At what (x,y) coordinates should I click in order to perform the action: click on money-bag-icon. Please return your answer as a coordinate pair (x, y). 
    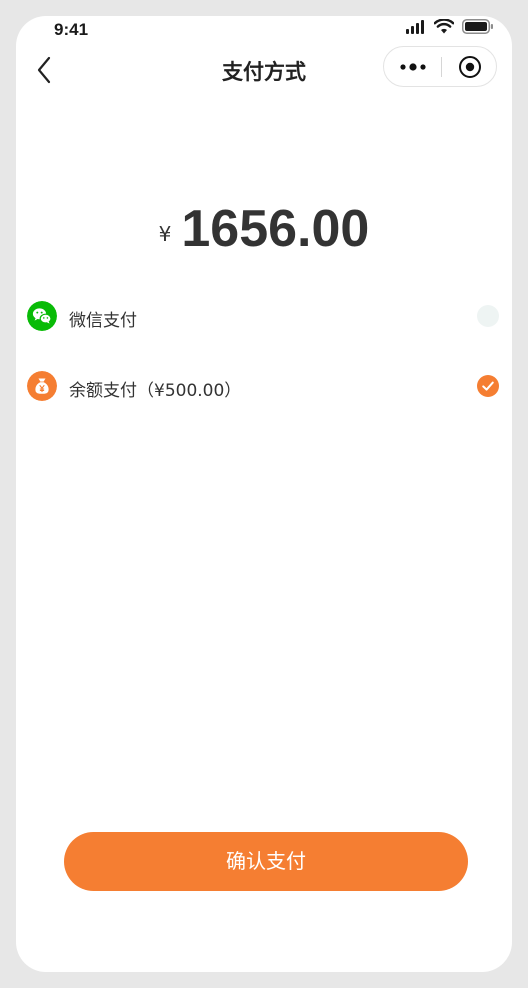
    Looking at the image, I should click on (42, 386).